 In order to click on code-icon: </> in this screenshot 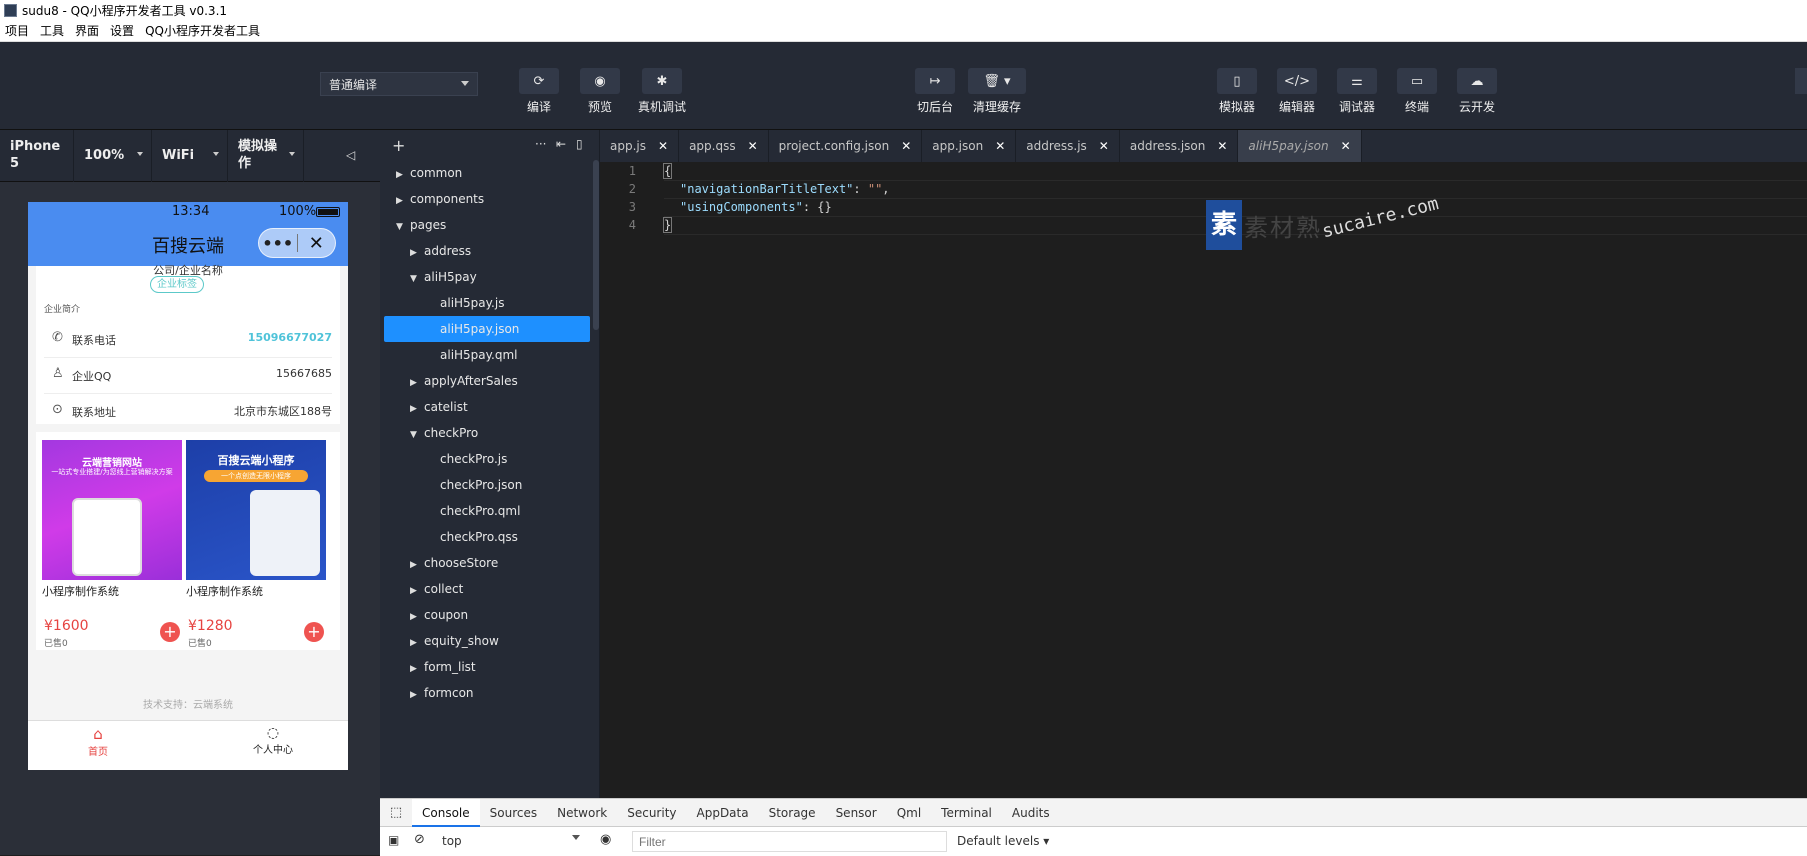, I will do `click(1297, 81)`.